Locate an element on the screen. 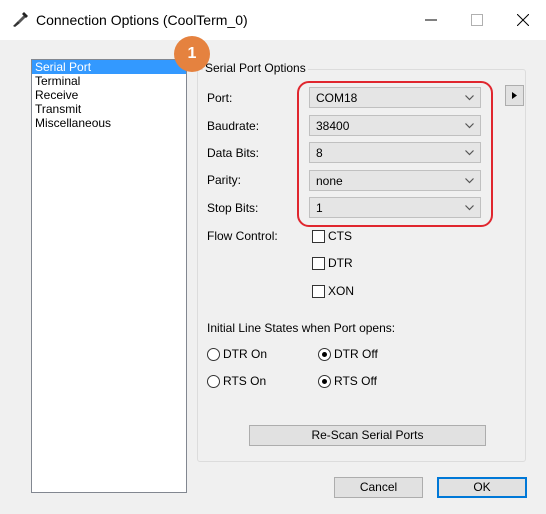 This screenshot has width=546, height=514. rts-on-label: RTS On is located at coordinates (245, 381).